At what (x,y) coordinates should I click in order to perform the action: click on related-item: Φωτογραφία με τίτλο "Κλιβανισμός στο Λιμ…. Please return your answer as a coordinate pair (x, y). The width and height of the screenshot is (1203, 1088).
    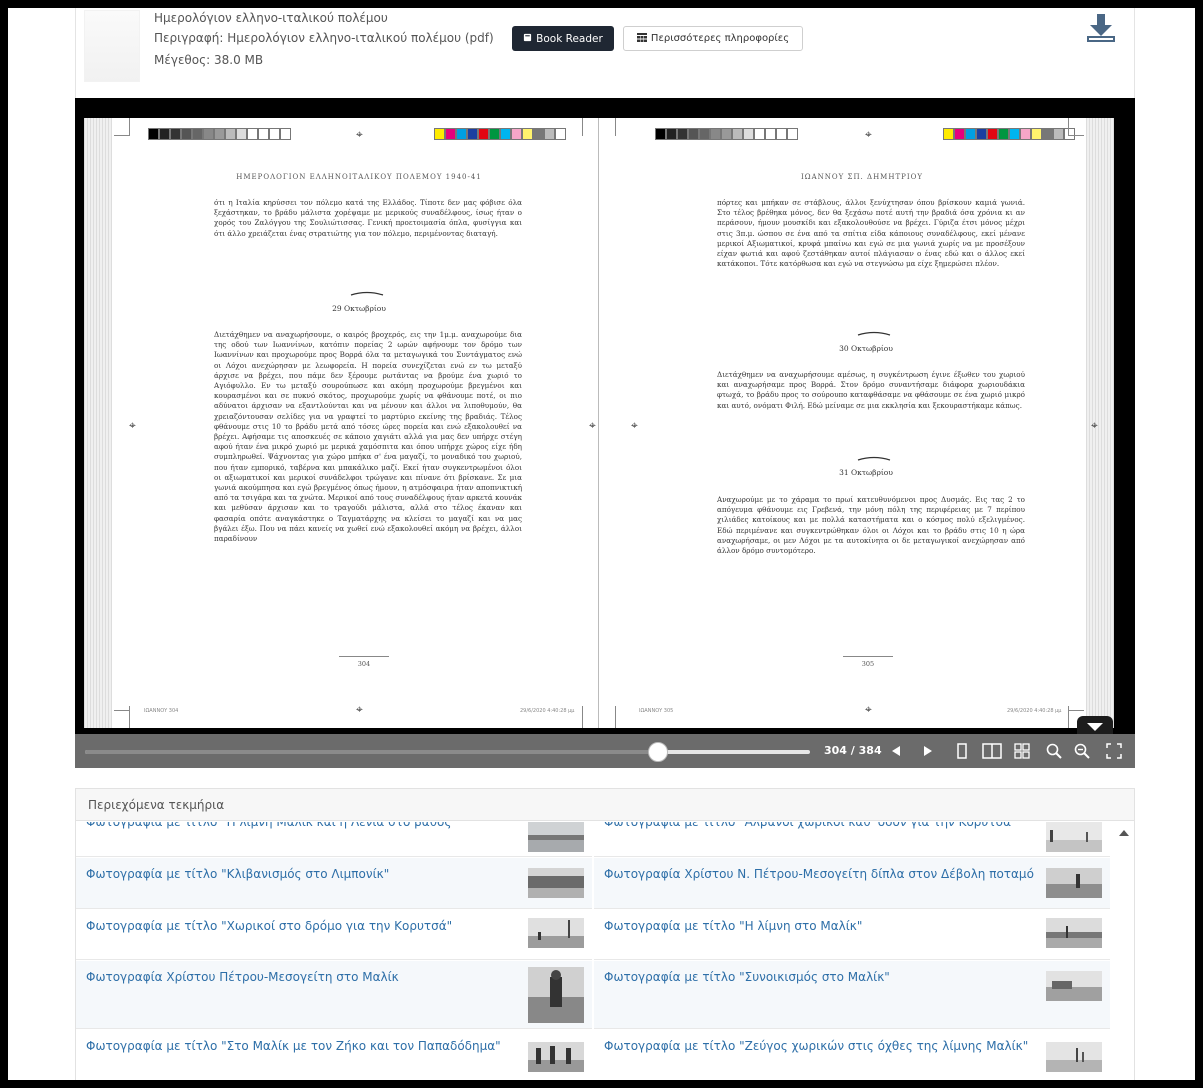
    Looking at the image, I should click on (334, 883).